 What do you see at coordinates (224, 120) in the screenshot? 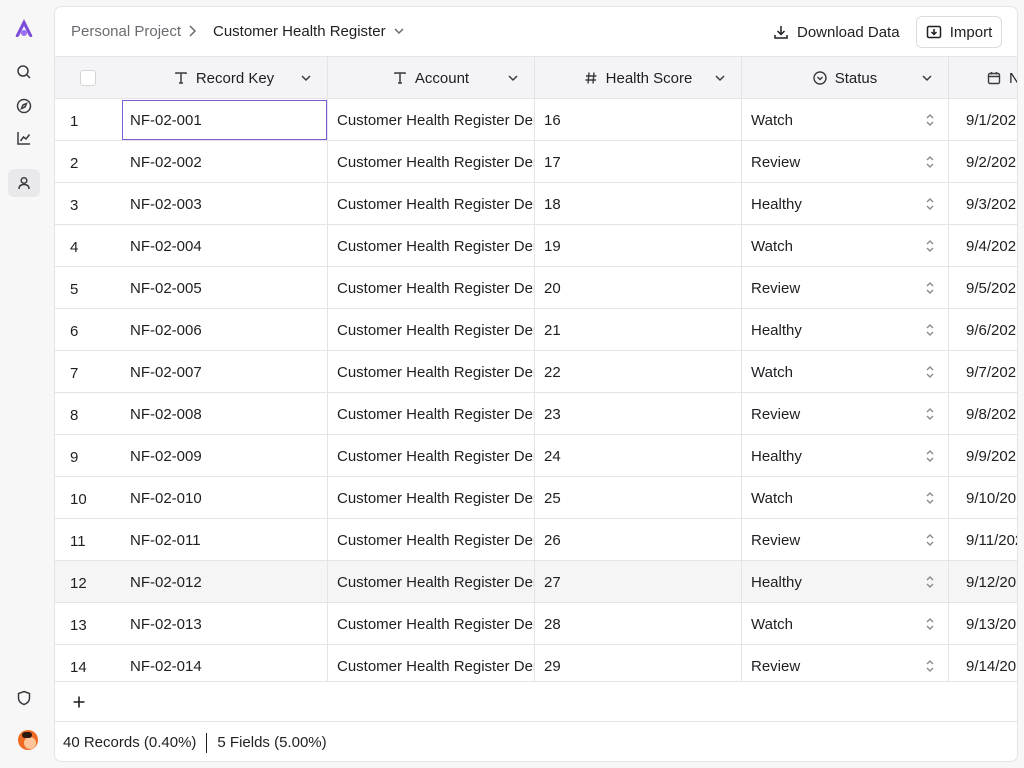
I see `record-key-cell: NF-02-001` at bounding box center [224, 120].